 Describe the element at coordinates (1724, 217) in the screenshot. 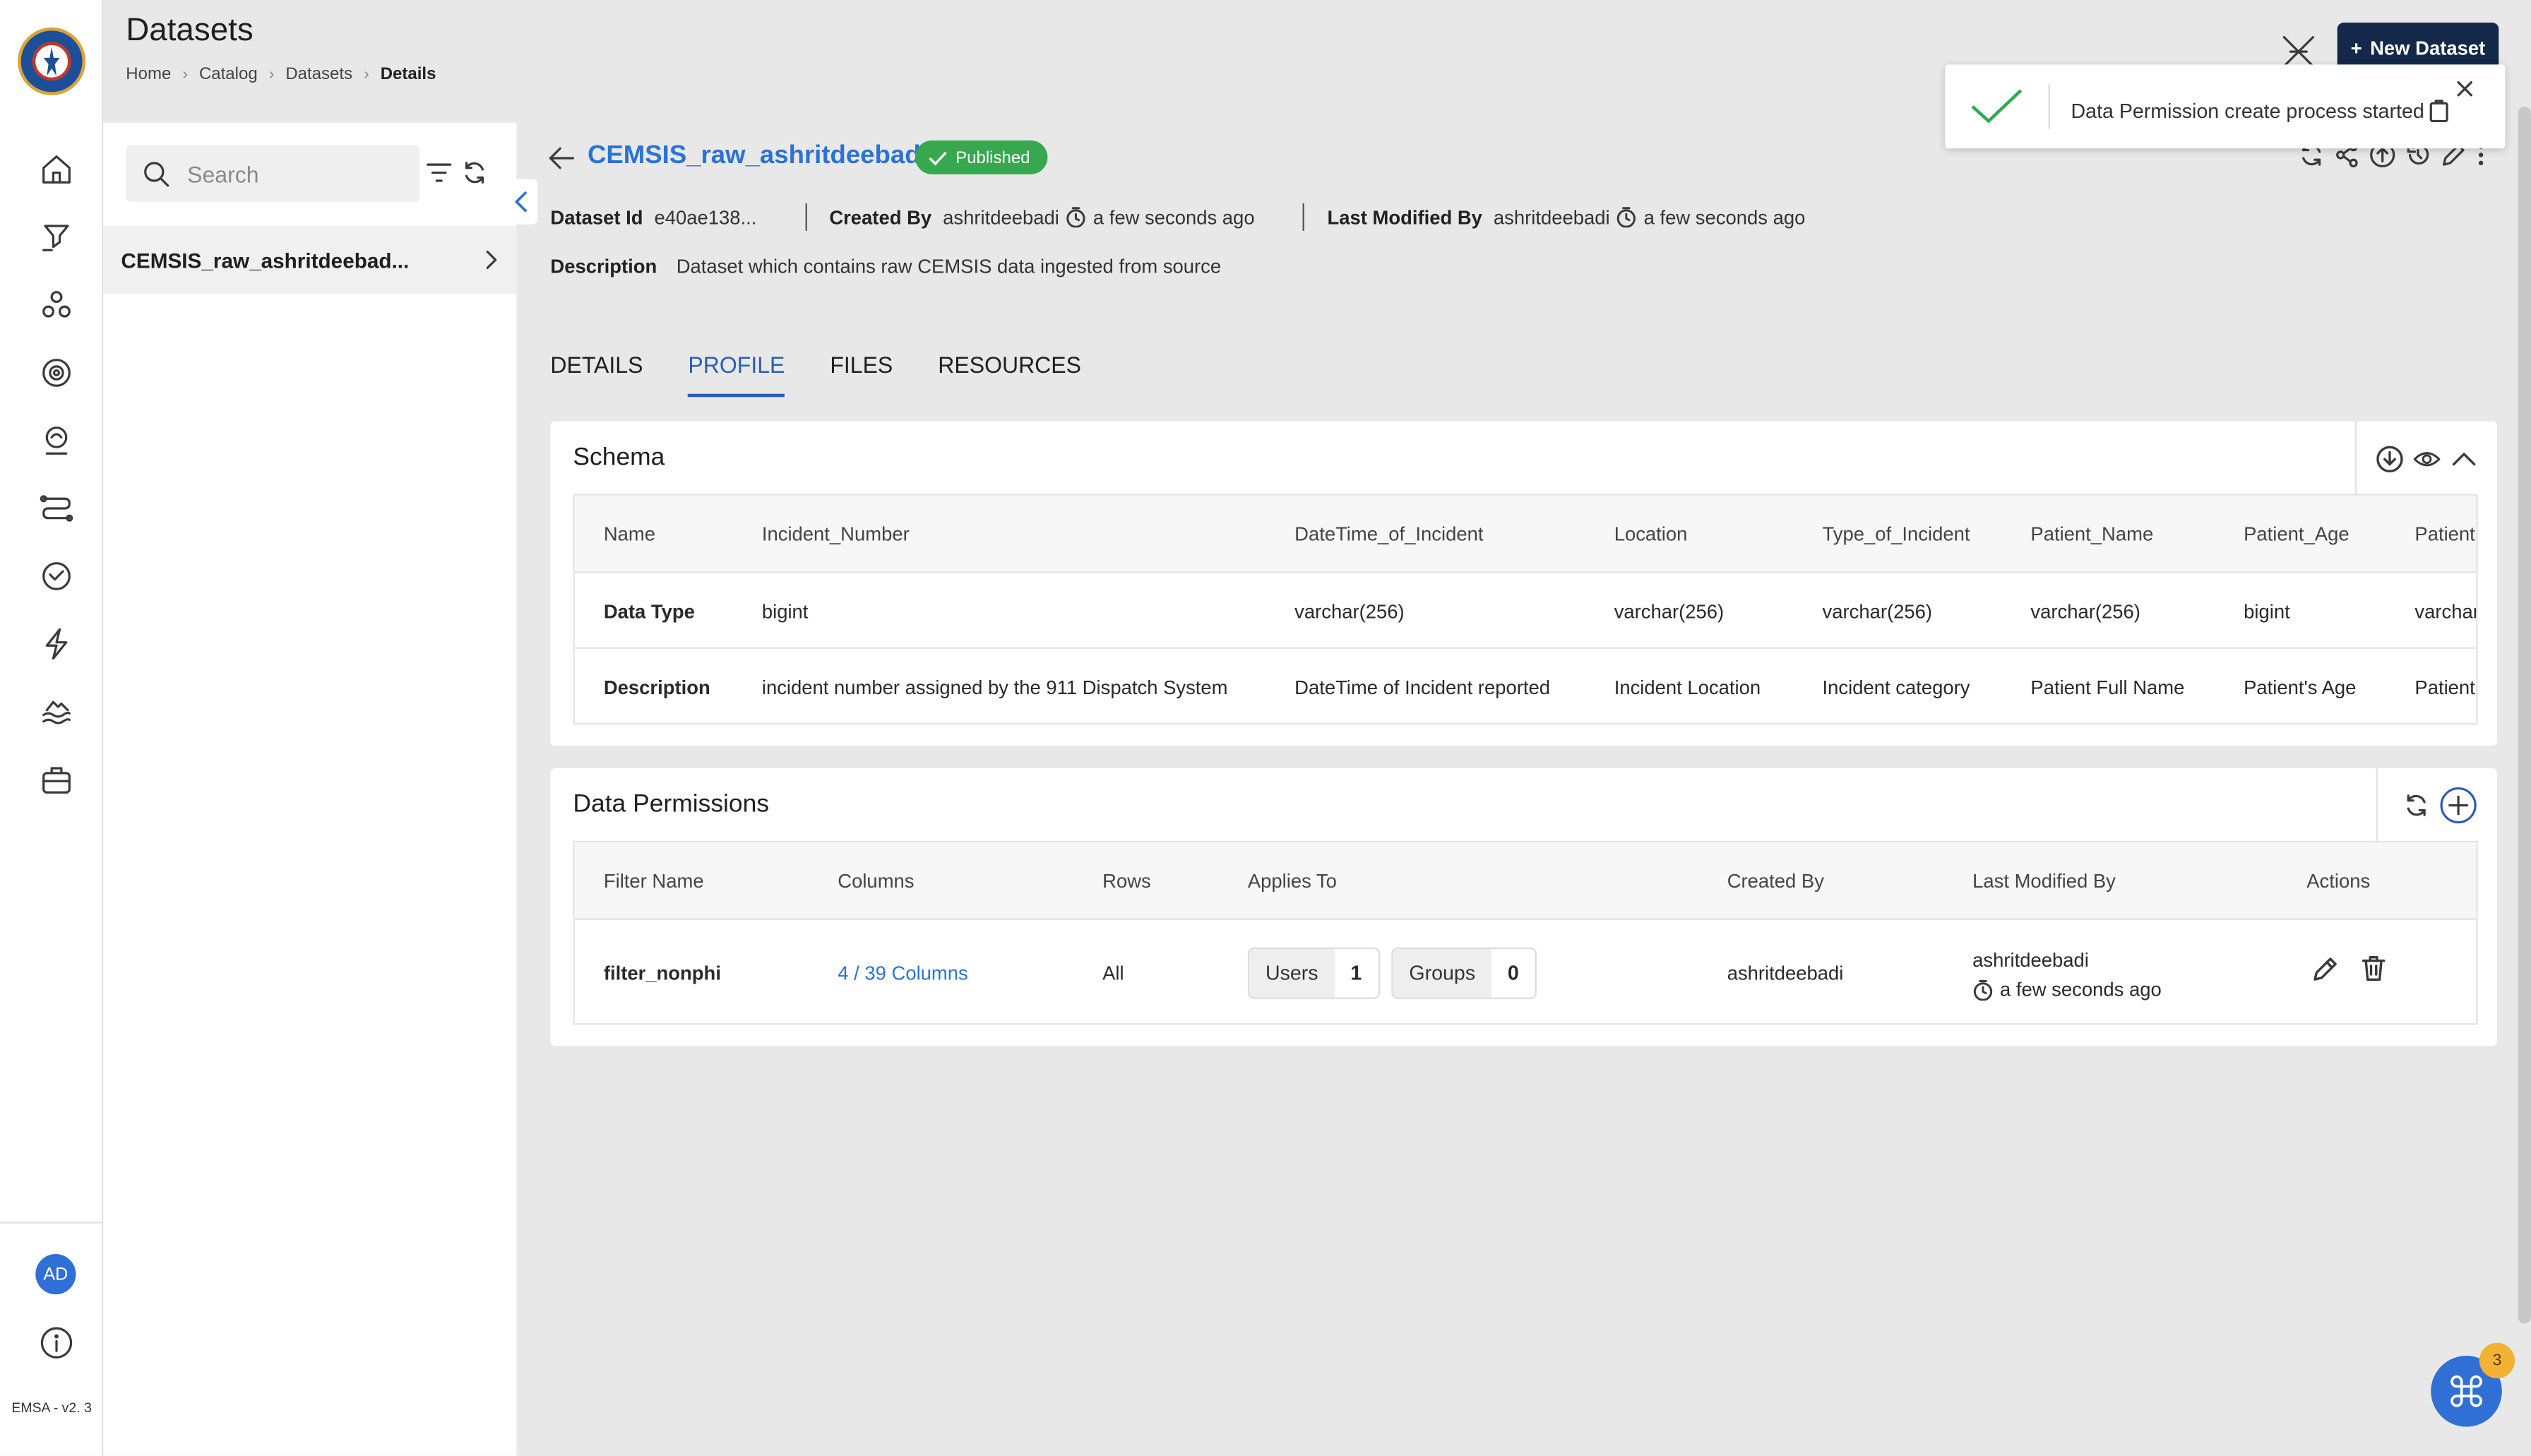

I see `modified-time: a few seconds ago` at that location.